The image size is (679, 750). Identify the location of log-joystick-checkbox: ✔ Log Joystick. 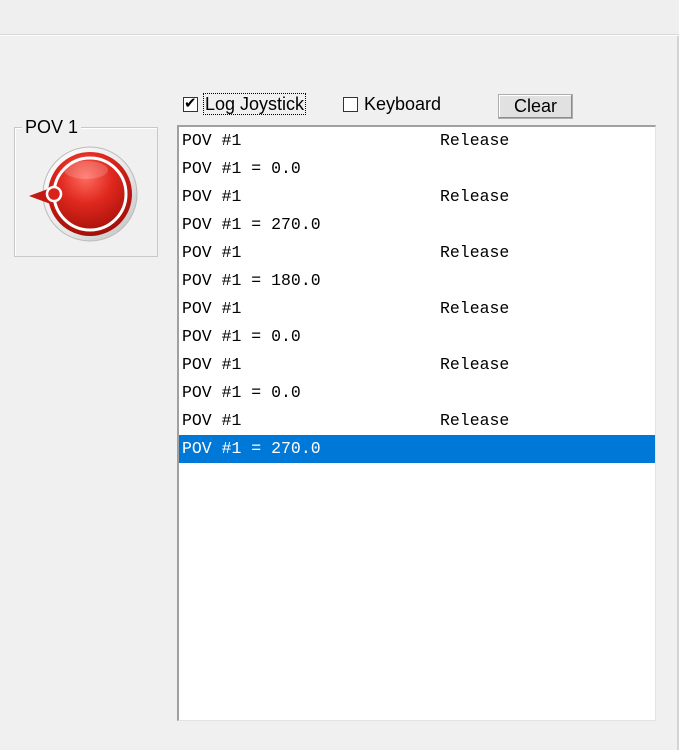
(245, 104).